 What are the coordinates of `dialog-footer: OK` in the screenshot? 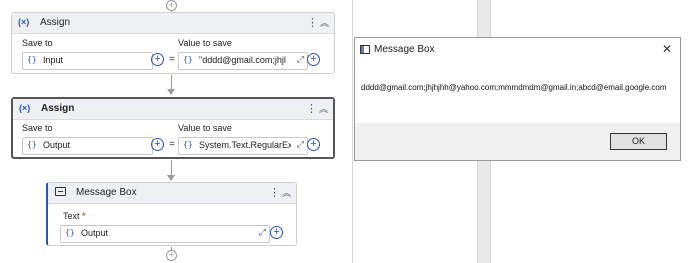 It's located at (517, 141).